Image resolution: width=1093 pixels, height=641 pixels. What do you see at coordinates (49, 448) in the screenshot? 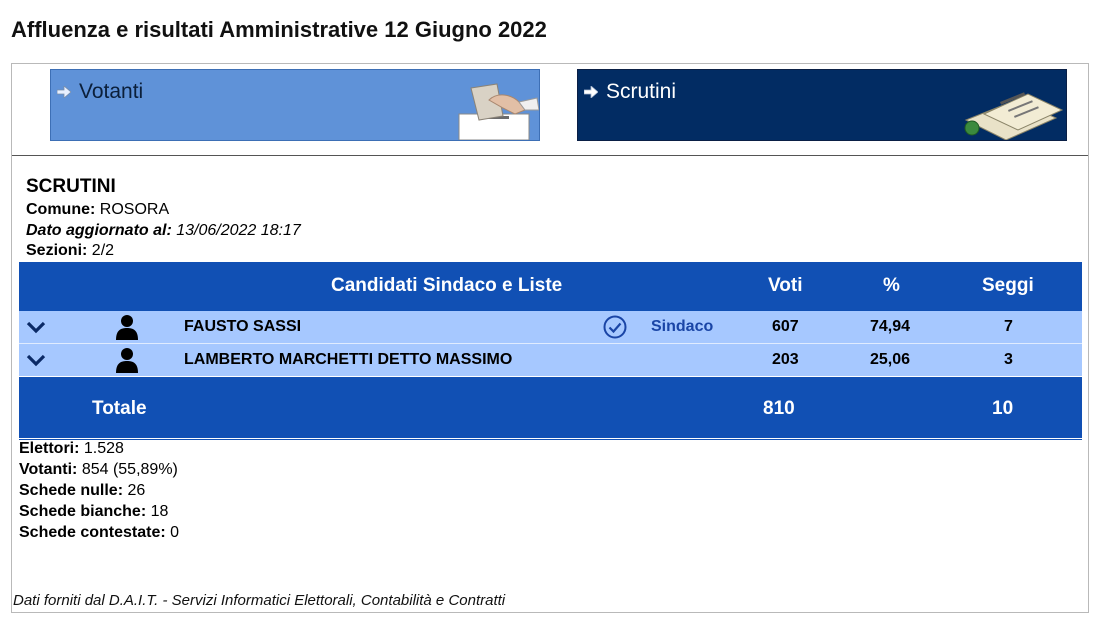
I see `elettori-label: Elettori:` at bounding box center [49, 448].